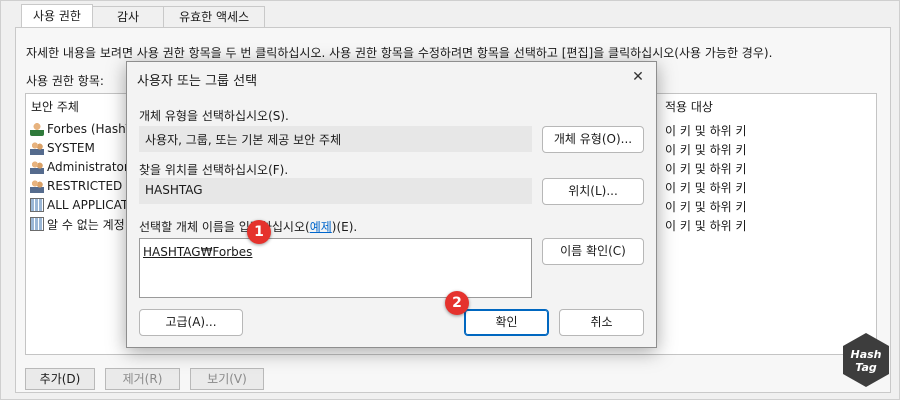 Image resolution: width=900 pixels, height=400 pixels. What do you see at coordinates (344, 227) in the screenshot?
I see `object-names-label-suffix: )(E).` at bounding box center [344, 227].